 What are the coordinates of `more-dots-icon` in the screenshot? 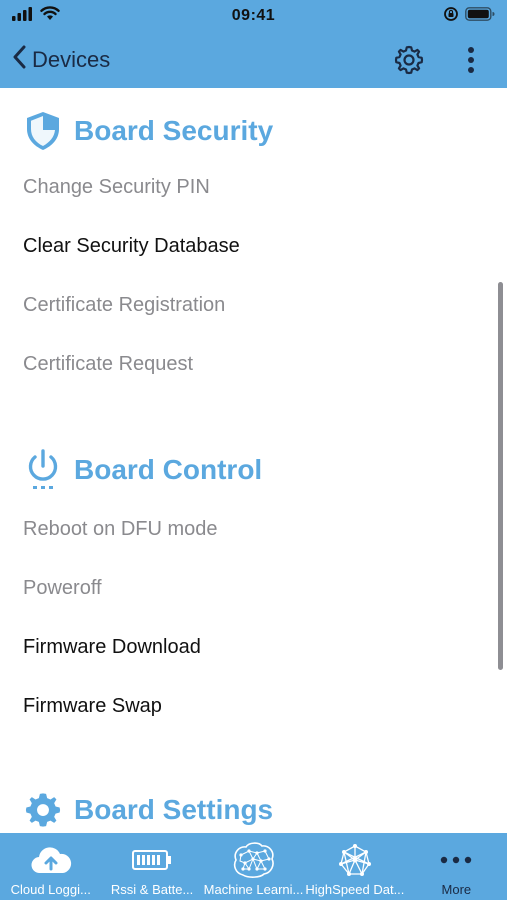 It's located at (456, 860).